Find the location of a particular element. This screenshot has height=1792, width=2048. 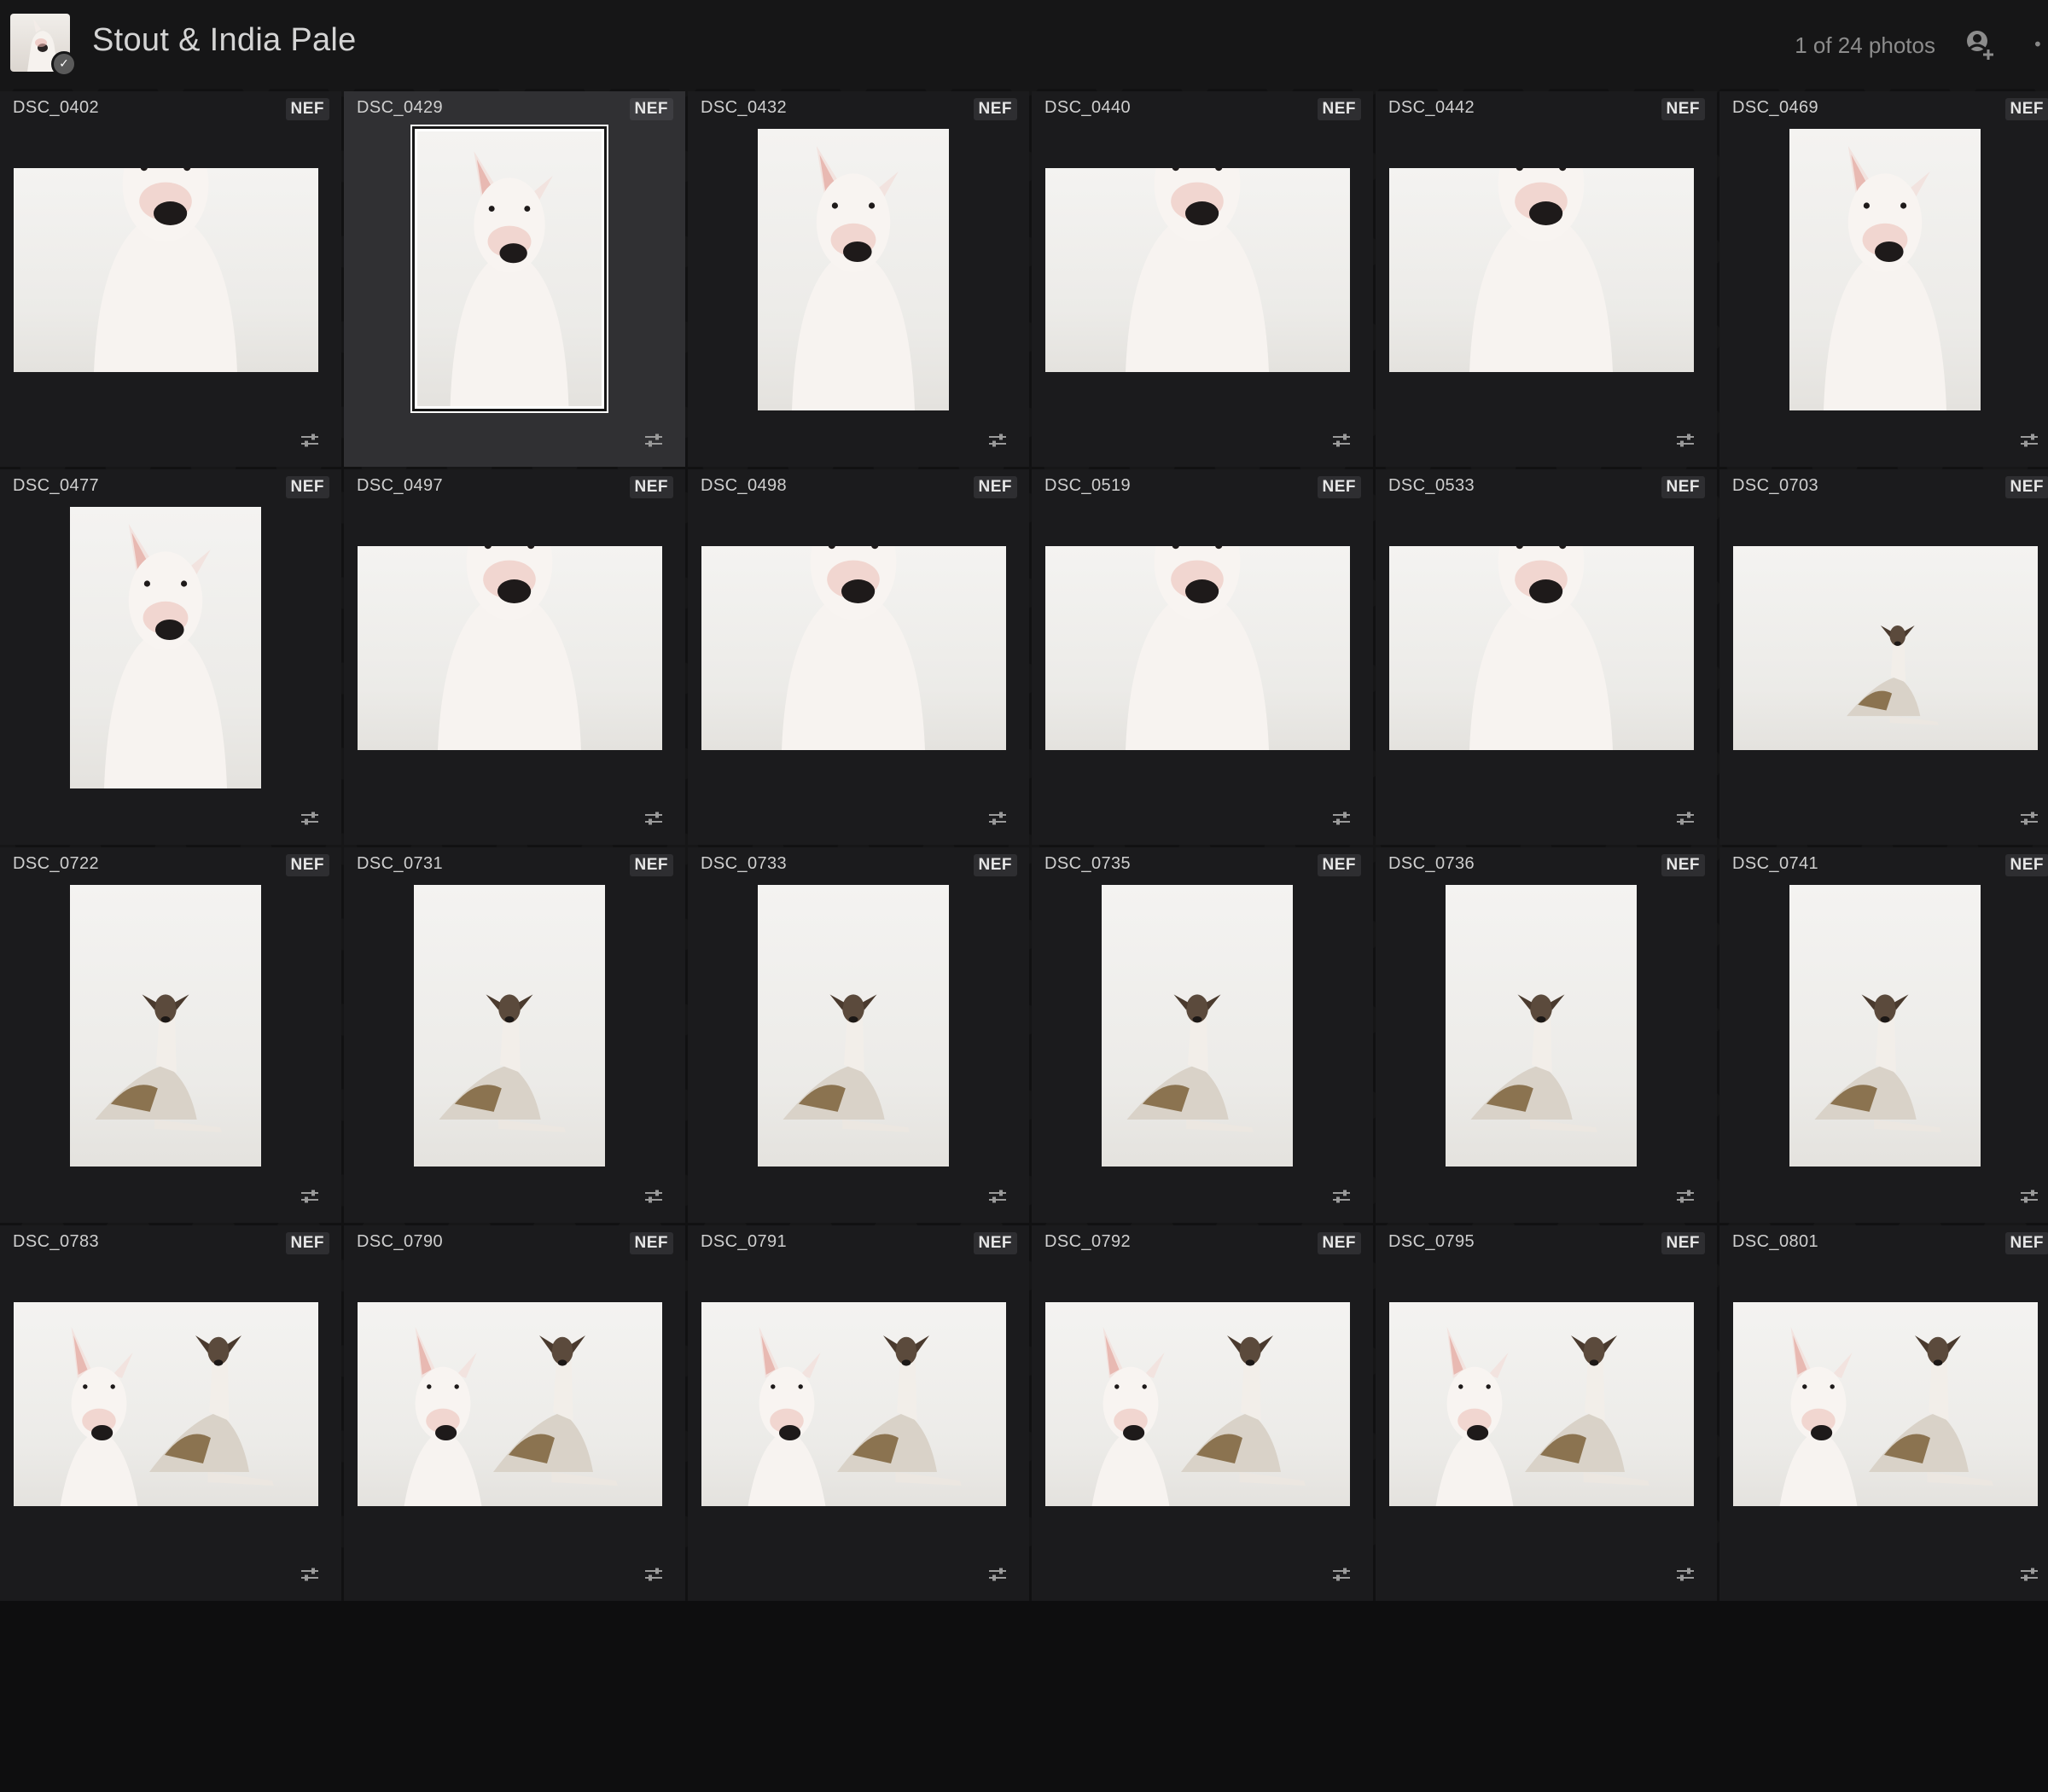

photo-cell: DSC_0477 NEF is located at coordinates (170, 657).